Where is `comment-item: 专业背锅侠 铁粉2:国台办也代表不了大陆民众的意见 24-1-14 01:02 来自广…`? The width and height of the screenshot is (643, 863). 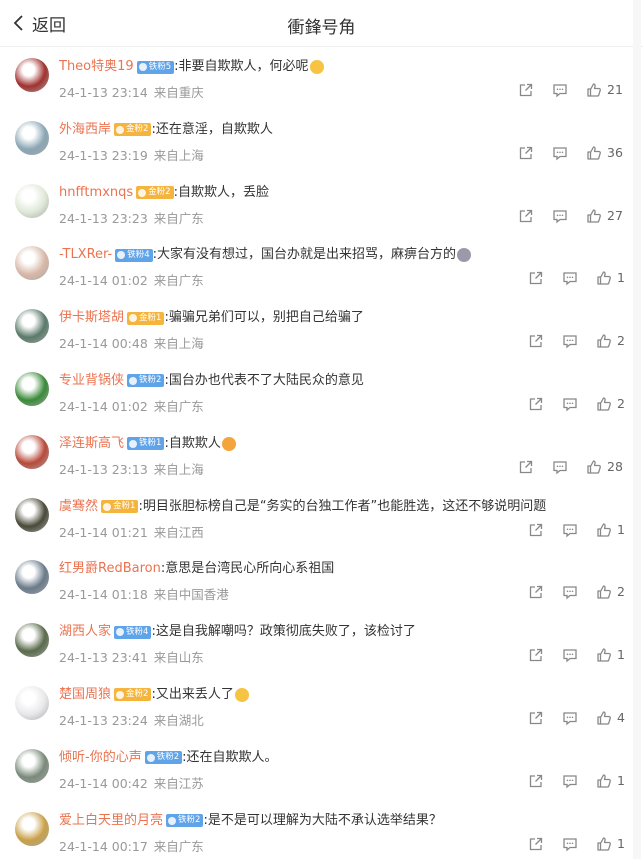 comment-item: 专业背锅侠 铁粉2:国台办也代表不了大陆民众的意见 24-1-14 01:02 来自广… is located at coordinates (321, 392).